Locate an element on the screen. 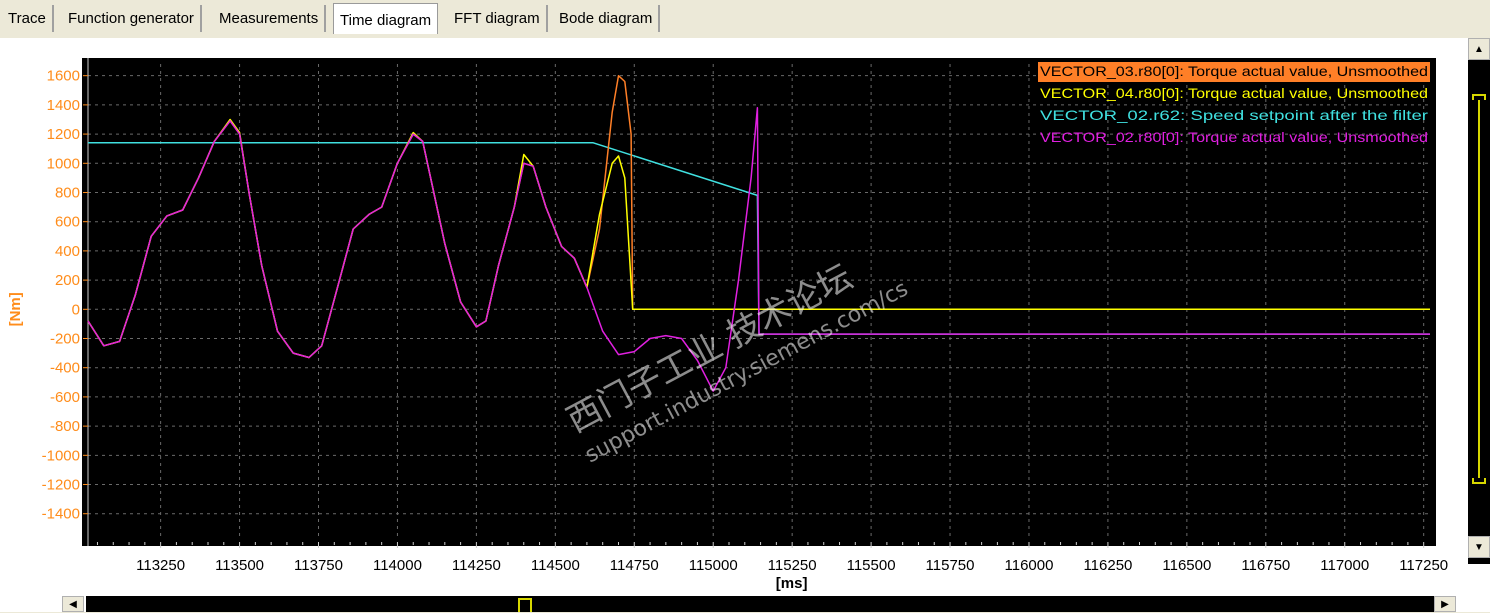 The height and width of the screenshot is (613, 1490). x-tick-label: 114750 is located at coordinates (634, 565).